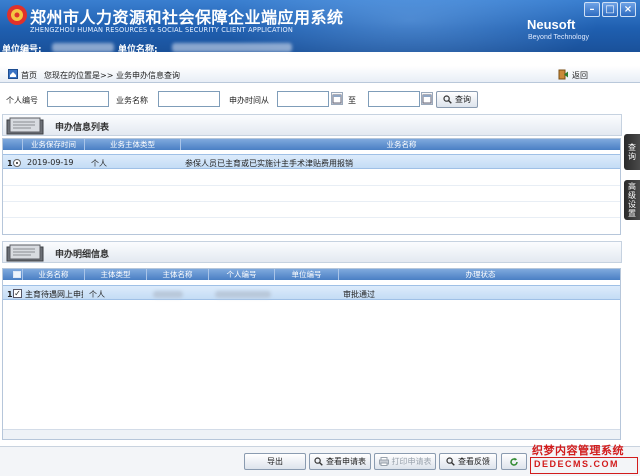 The image size is (640, 476). What do you see at coordinates (232, 47) in the screenshot?
I see `unit-name-value-redacted` at bounding box center [232, 47].